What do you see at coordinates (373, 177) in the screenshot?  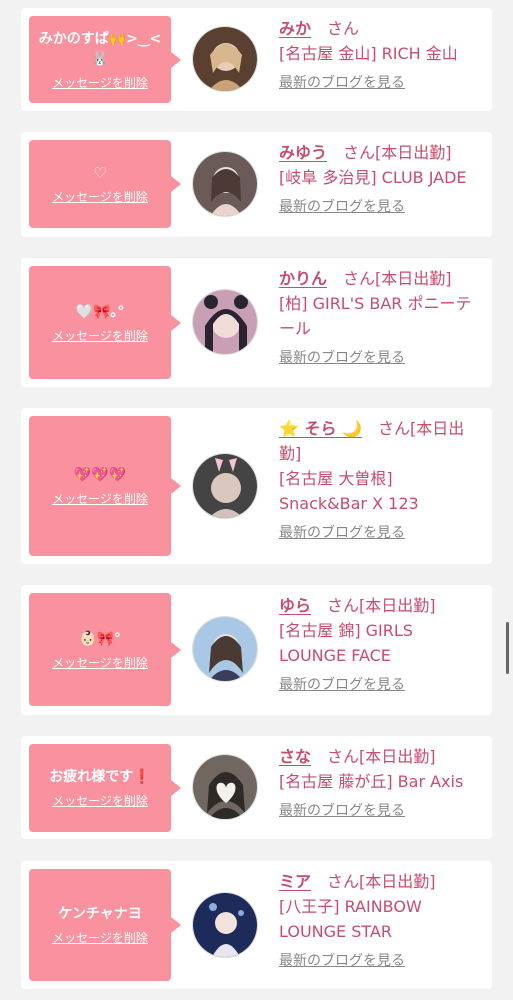 I see `shop-name: [岐阜 多治見] CLUB JADE` at bounding box center [373, 177].